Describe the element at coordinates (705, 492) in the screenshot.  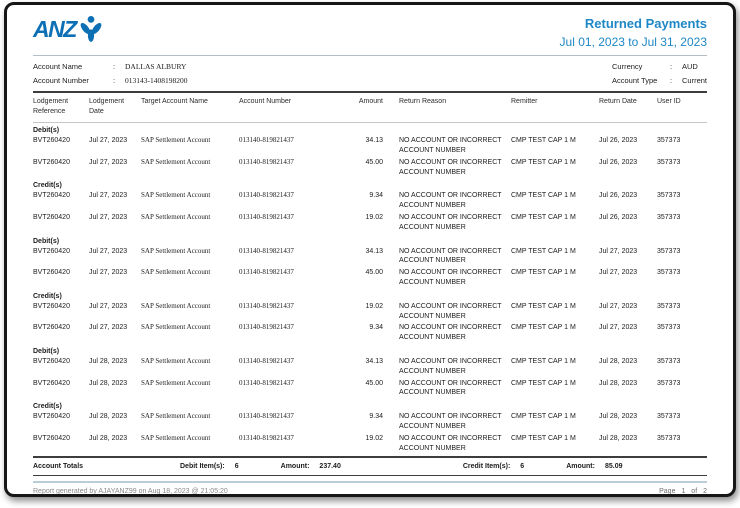
I see `total-pages: 2` at that location.